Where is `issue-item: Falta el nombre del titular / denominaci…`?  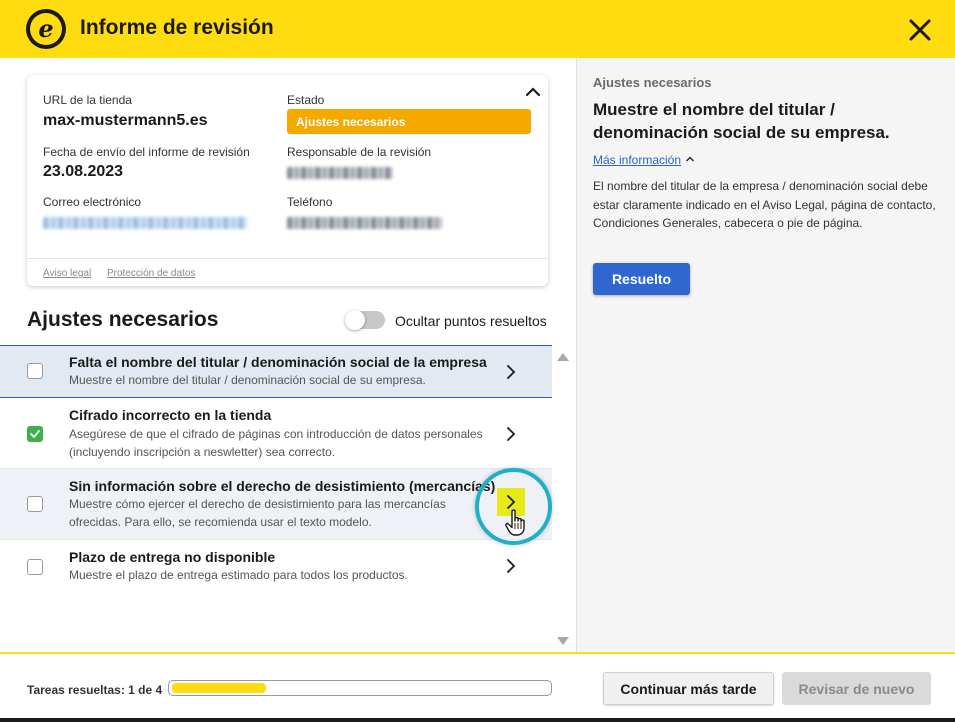
issue-item: Falta el nombre del titular / denominaci… is located at coordinates (276, 371).